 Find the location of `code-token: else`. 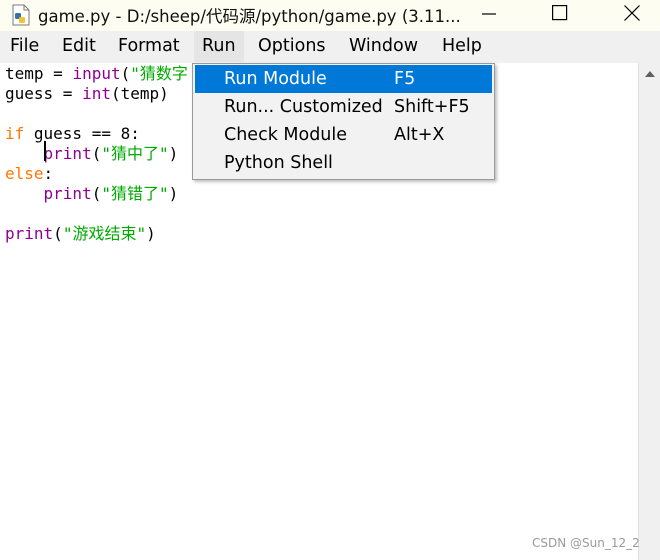

code-token: else is located at coordinates (24, 173).